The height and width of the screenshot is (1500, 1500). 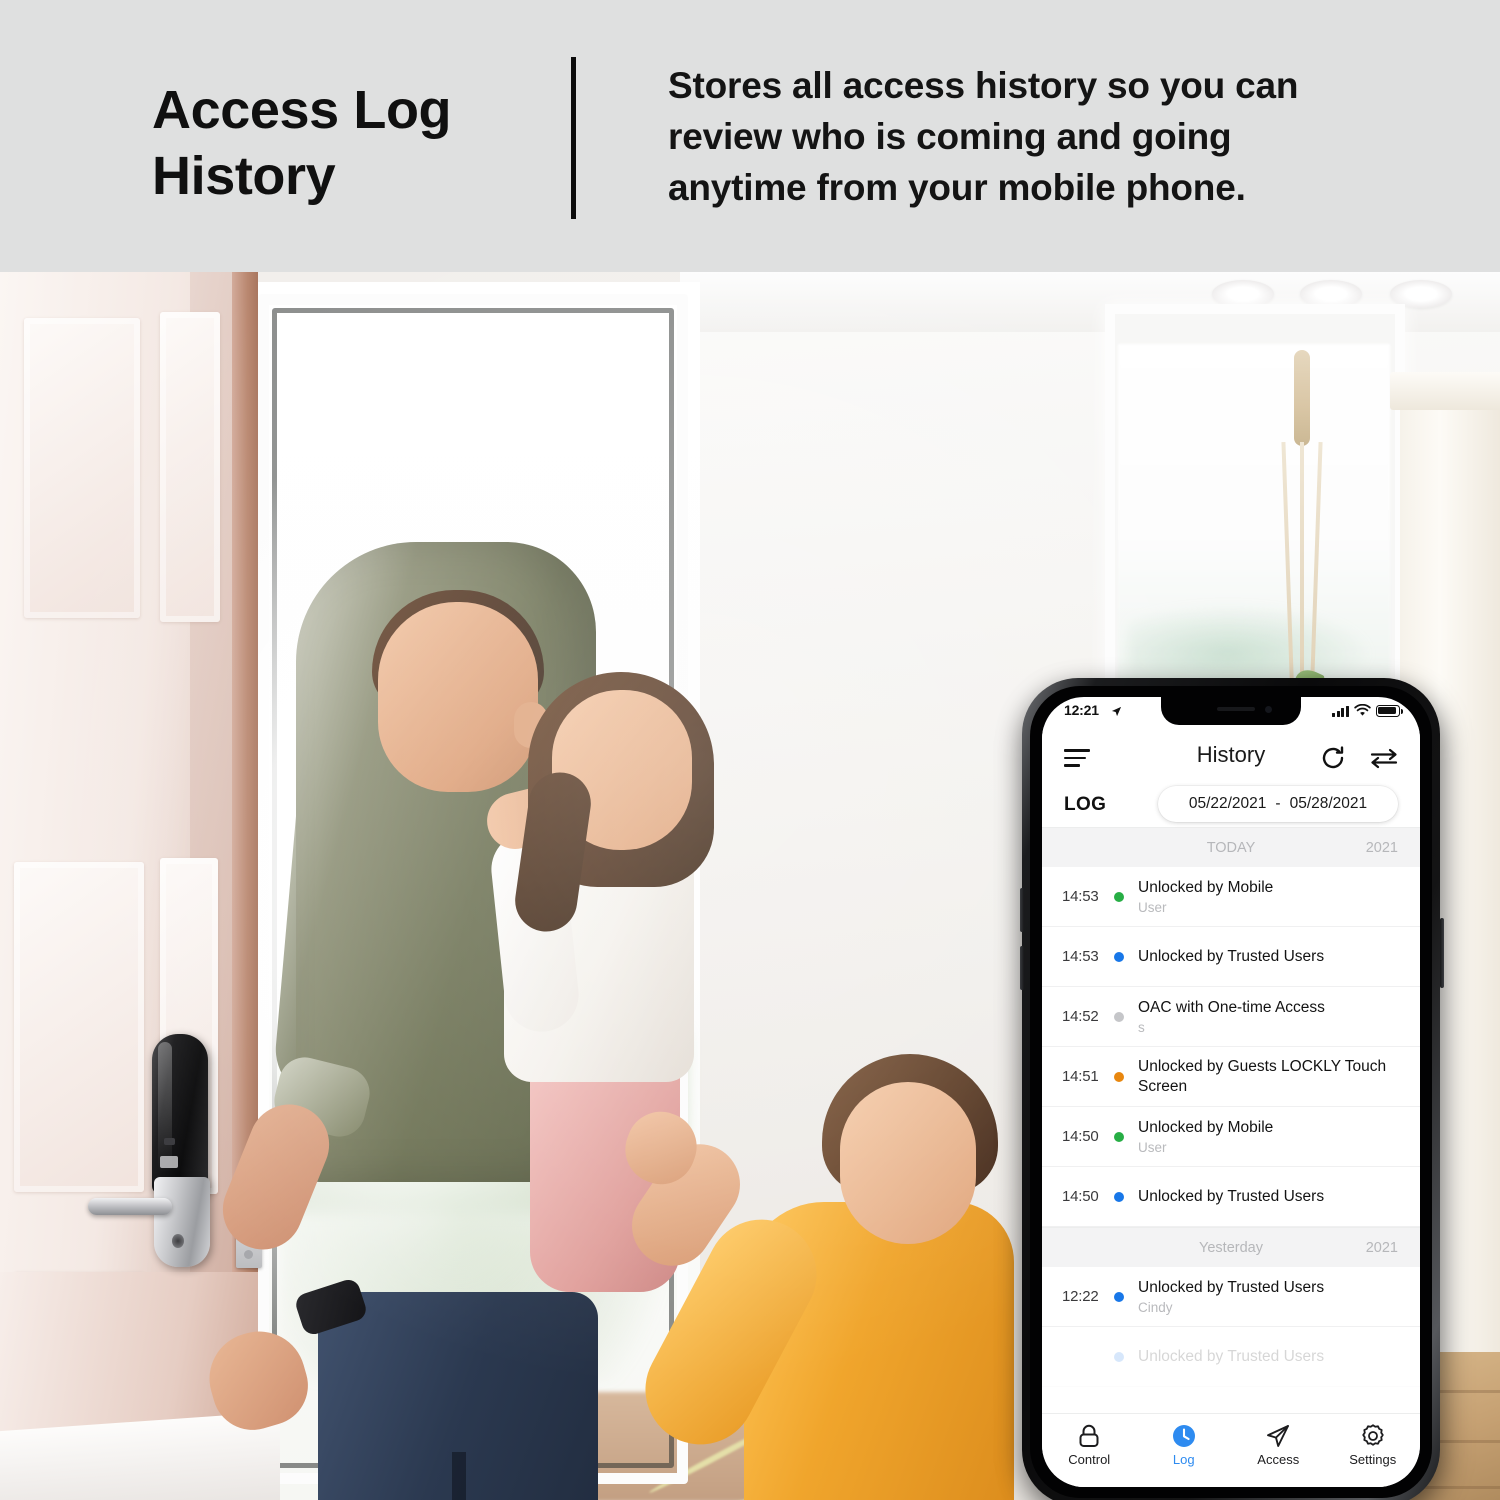 I want to click on smart-lock-indicator, so click(x=169, y=1141).